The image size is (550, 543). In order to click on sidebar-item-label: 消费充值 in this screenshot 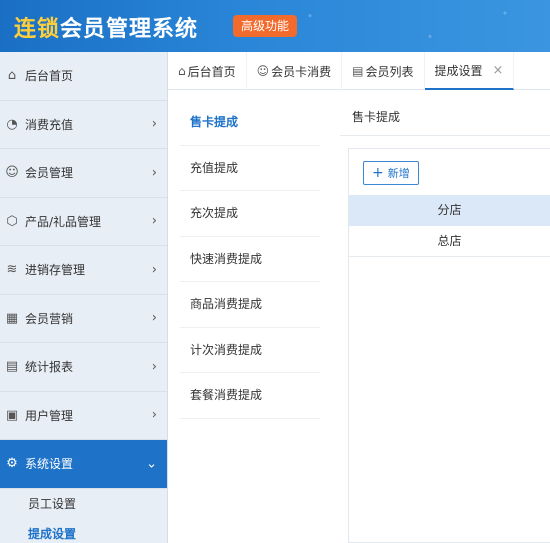, I will do `click(49, 124)`.